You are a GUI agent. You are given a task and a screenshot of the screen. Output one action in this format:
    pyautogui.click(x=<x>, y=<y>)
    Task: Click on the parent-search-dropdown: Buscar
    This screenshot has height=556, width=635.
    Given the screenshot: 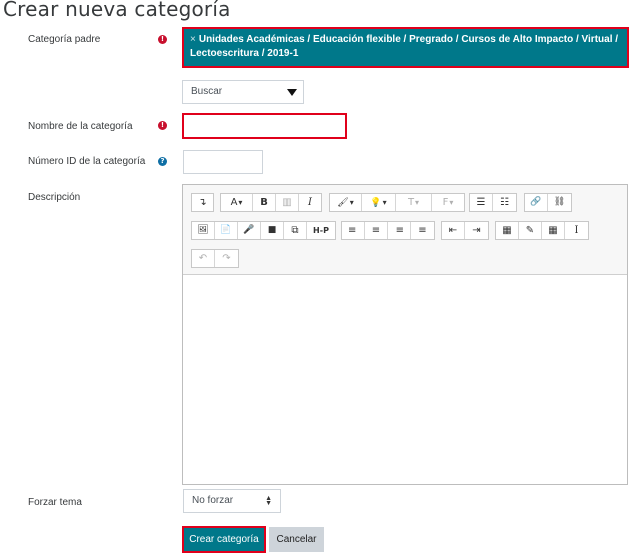 What is the action you would take?
    pyautogui.click(x=243, y=92)
    